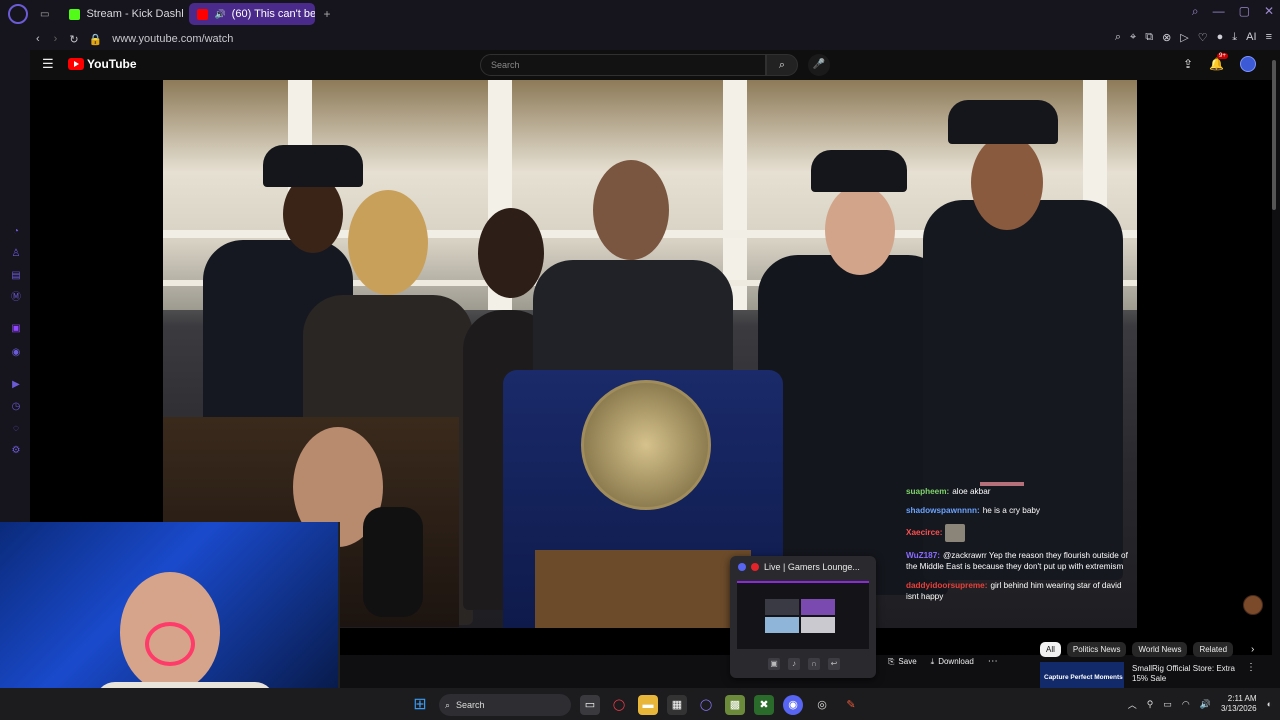  I want to click on new-tab-button: +, so click(326, 14).